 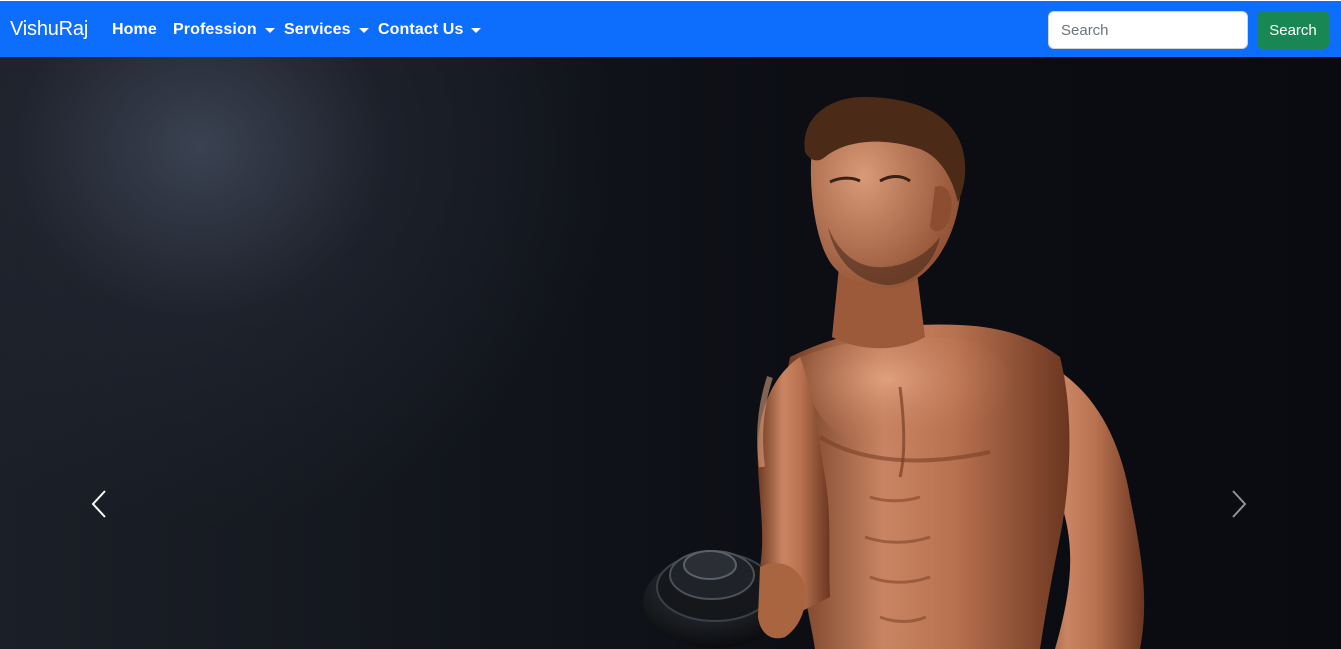 I want to click on nav-link-label: Services, so click(x=317, y=29).